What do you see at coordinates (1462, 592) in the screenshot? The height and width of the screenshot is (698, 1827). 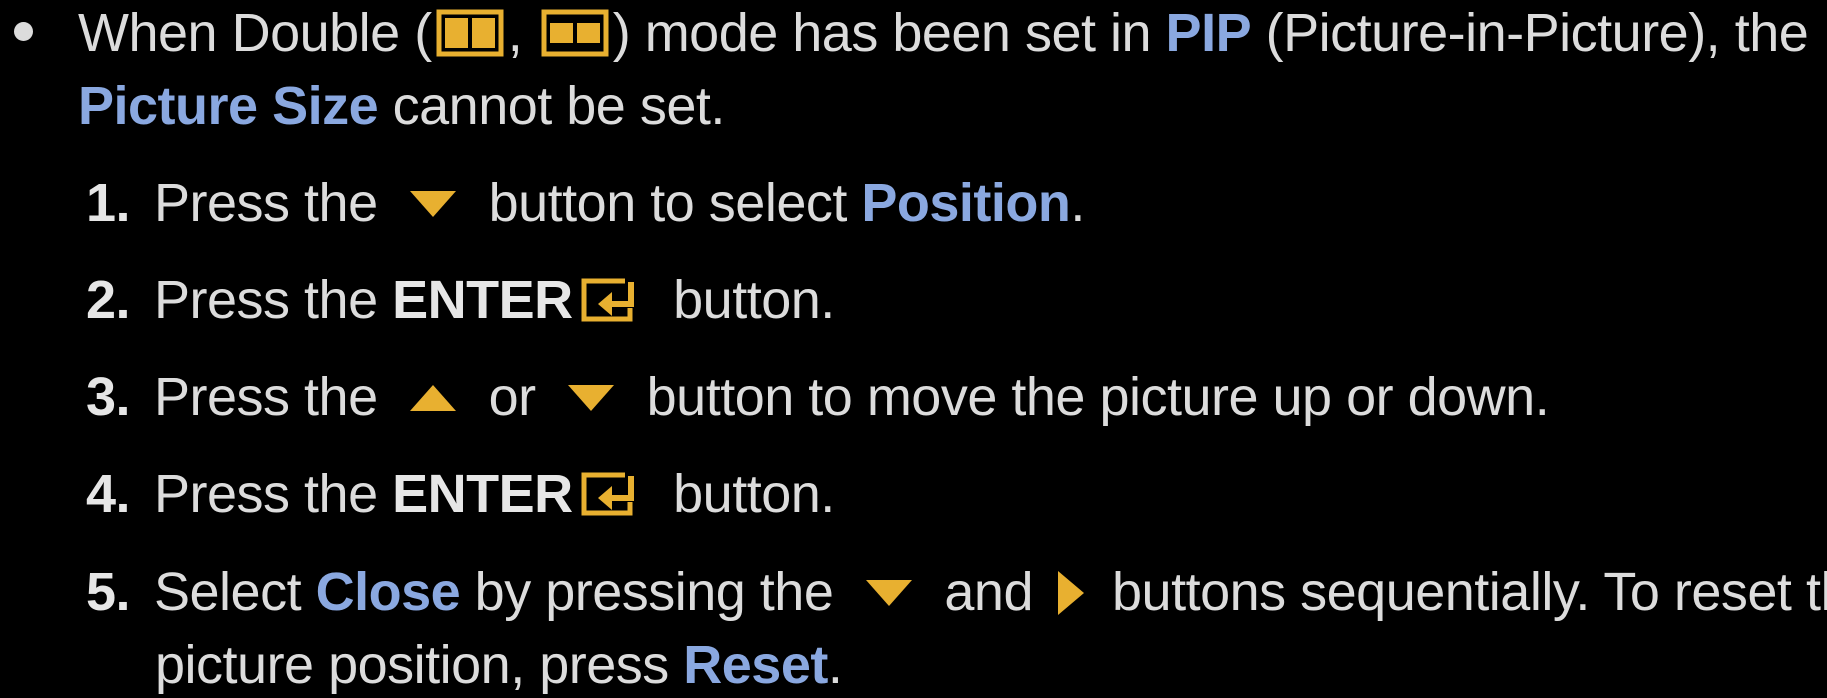 I see `step-text: buttons sequentially. To reset the` at bounding box center [1462, 592].